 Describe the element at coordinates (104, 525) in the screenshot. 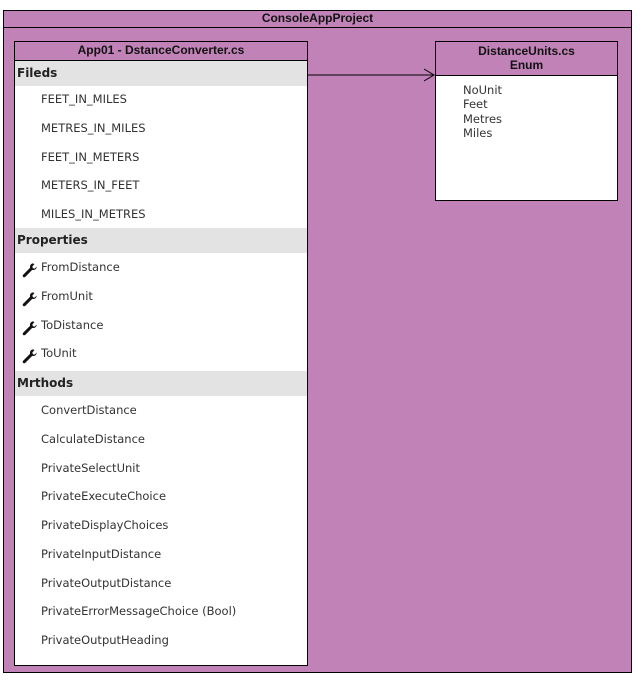

I see `method-private-display-choices: PrivateDisplayChoices` at that location.